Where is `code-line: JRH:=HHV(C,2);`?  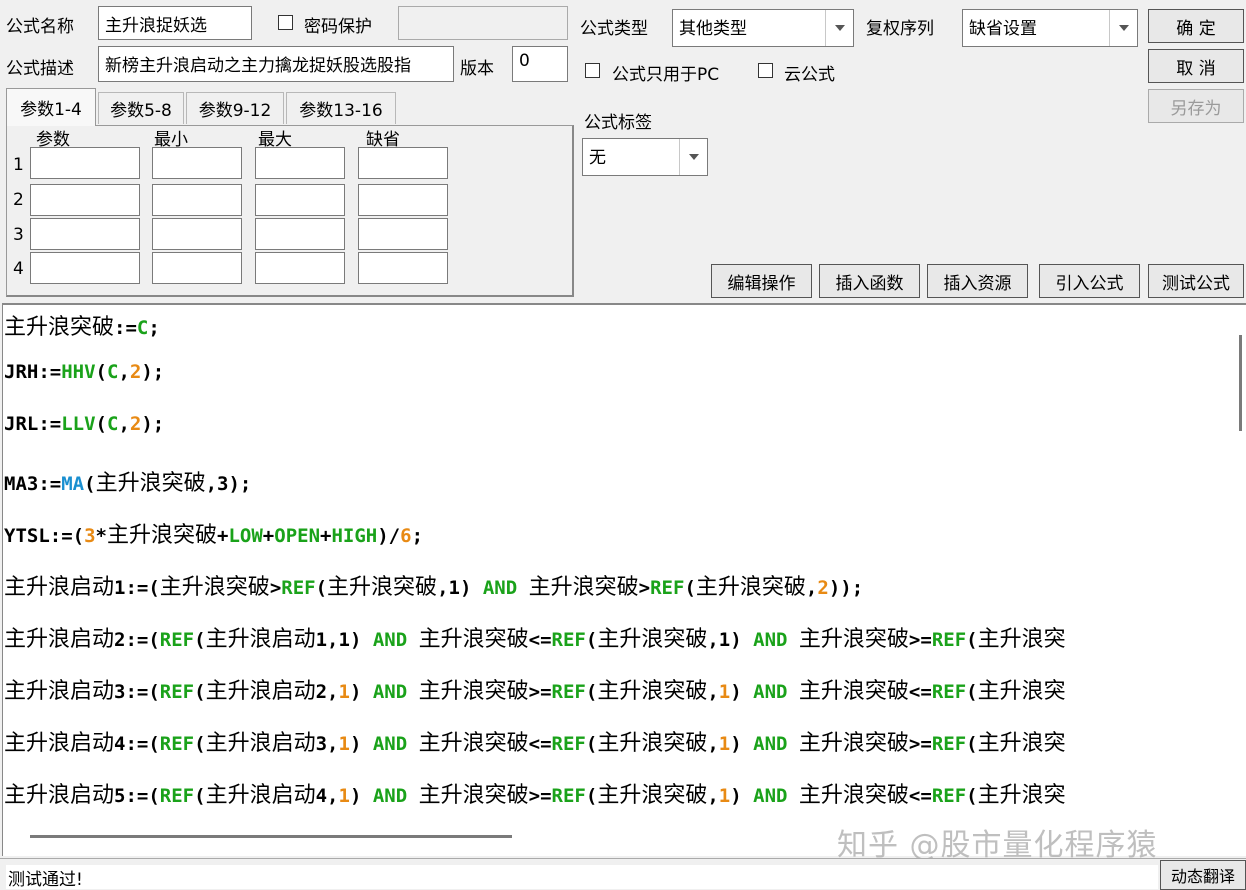
code-line: JRH:=HHV(C,2); is located at coordinates (84, 372).